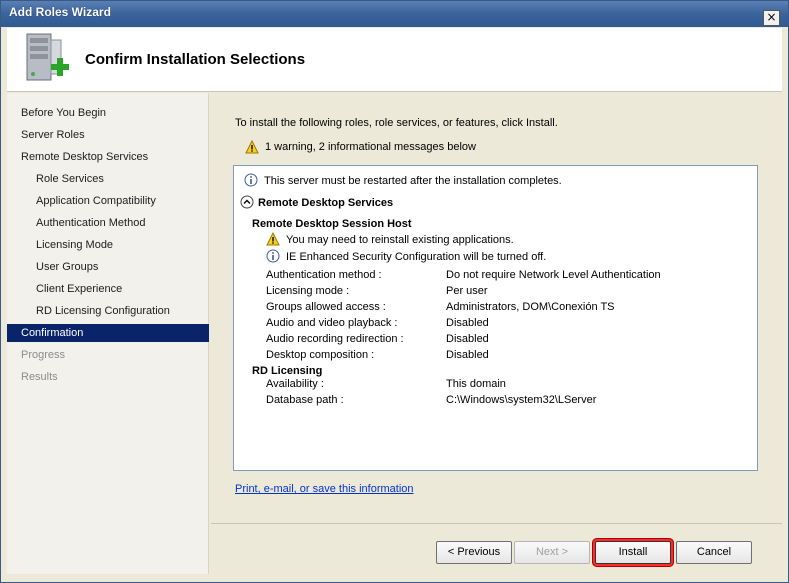 This screenshot has height=583, width=789. What do you see at coordinates (521, 400) in the screenshot?
I see `setting-value: C:\Windows\system32\LServer` at bounding box center [521, 400].